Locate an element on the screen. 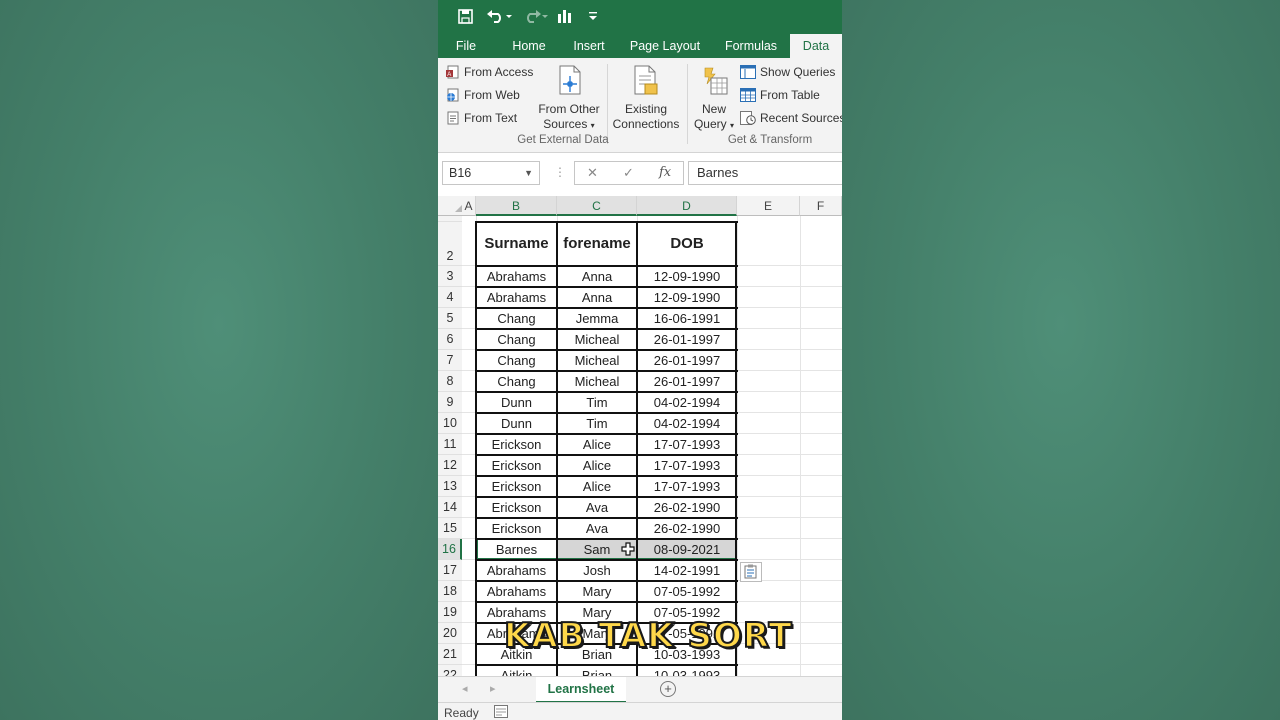 The width and height of the screenshot is (1280, 720). table-header-surname: Surname is located at coordinates (516, 244).